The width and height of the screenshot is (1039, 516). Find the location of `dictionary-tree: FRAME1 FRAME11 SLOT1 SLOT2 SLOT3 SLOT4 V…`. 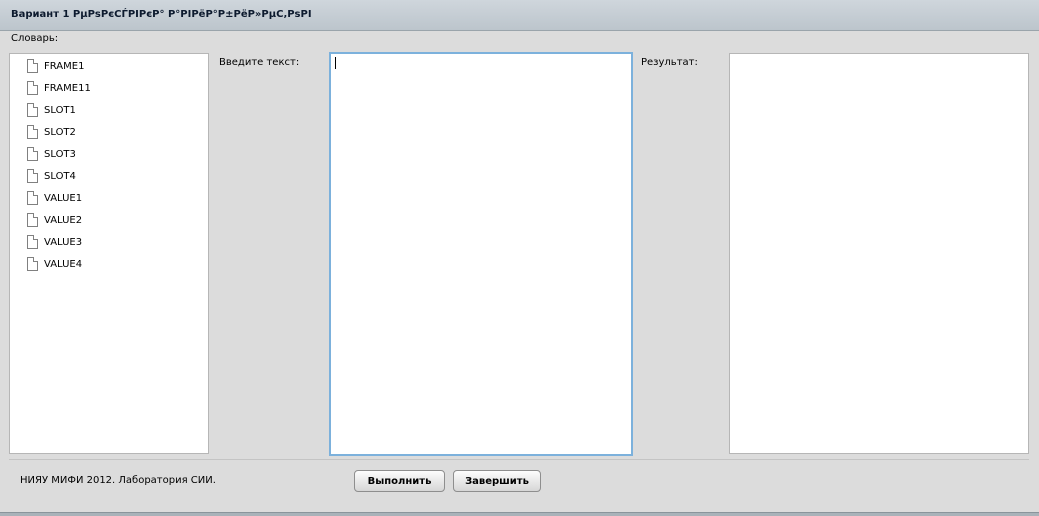

dictionary-tree: FRAME1 FRAME11 SLOT1 SLOT2 SLOT3 SLOT4 V… is located at coordinates (109, 253).